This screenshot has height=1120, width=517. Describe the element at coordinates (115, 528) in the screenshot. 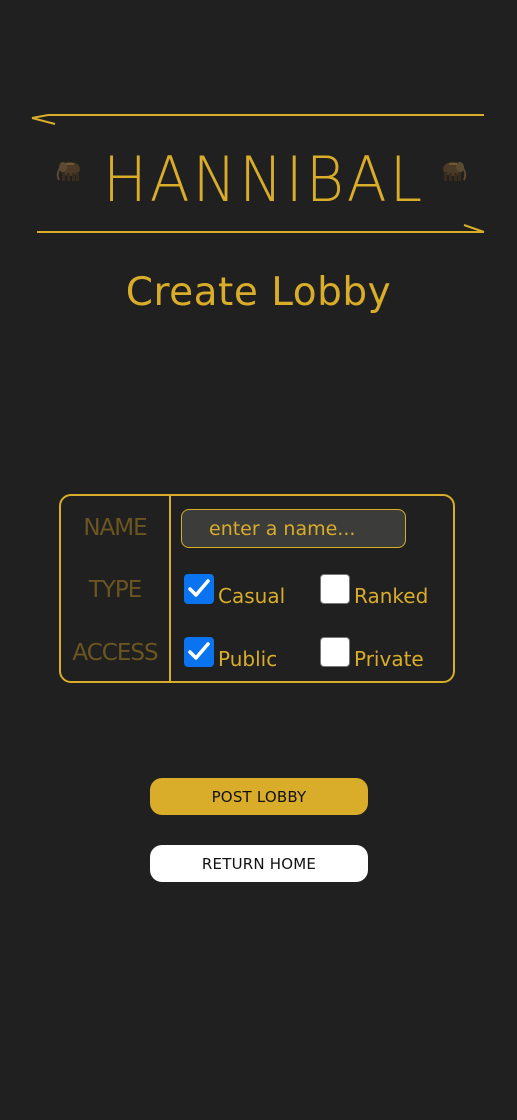

I see `name-label: NAME` at that location.